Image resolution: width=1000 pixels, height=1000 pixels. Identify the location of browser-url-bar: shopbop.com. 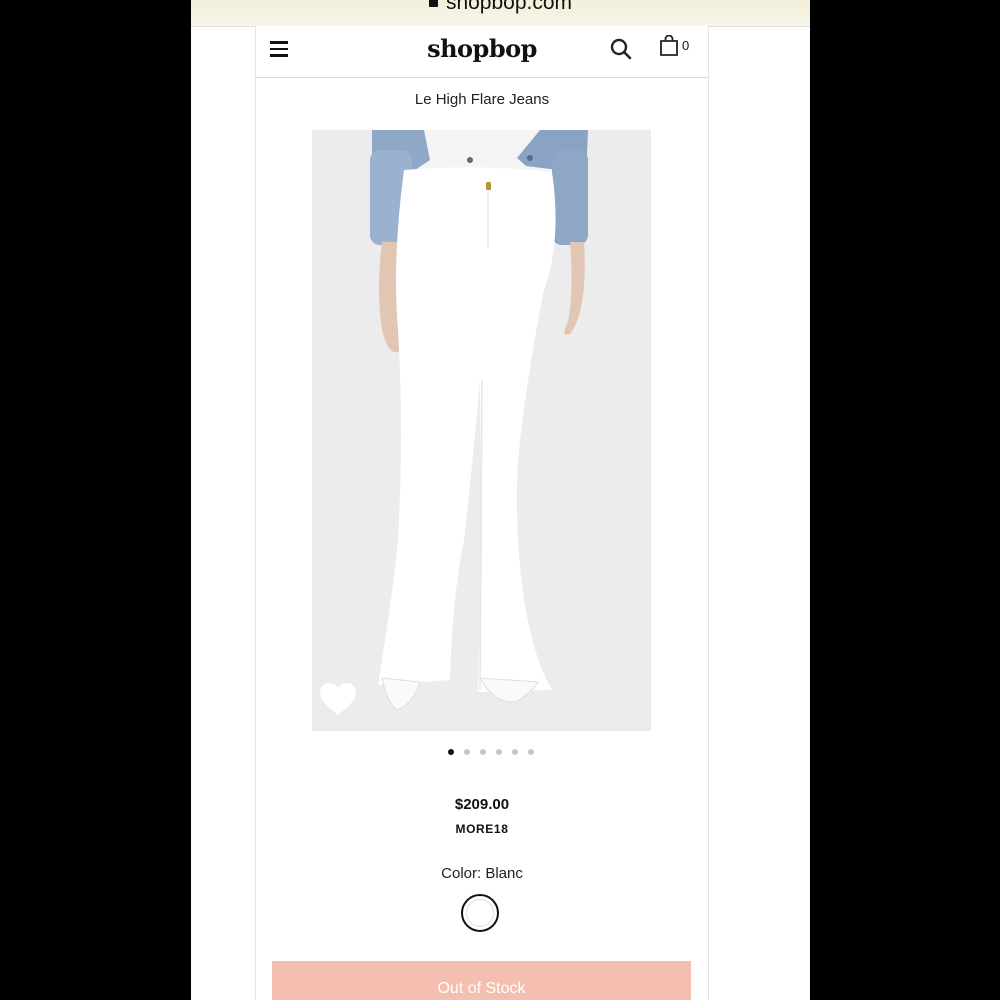
(500, 13).